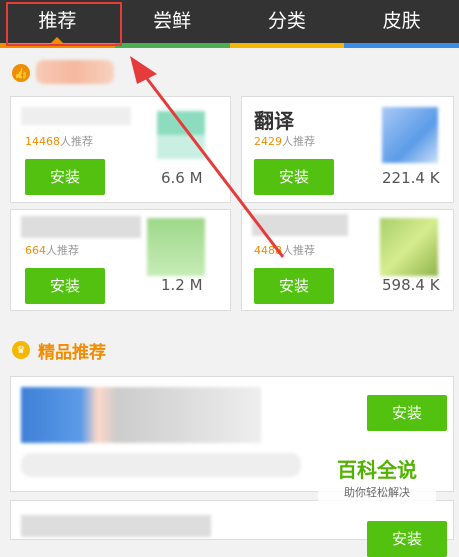 Image resolution: width=459 pixels, height=557 pixels. I want to click on featured-item-2: 安装, so click(232, 528).